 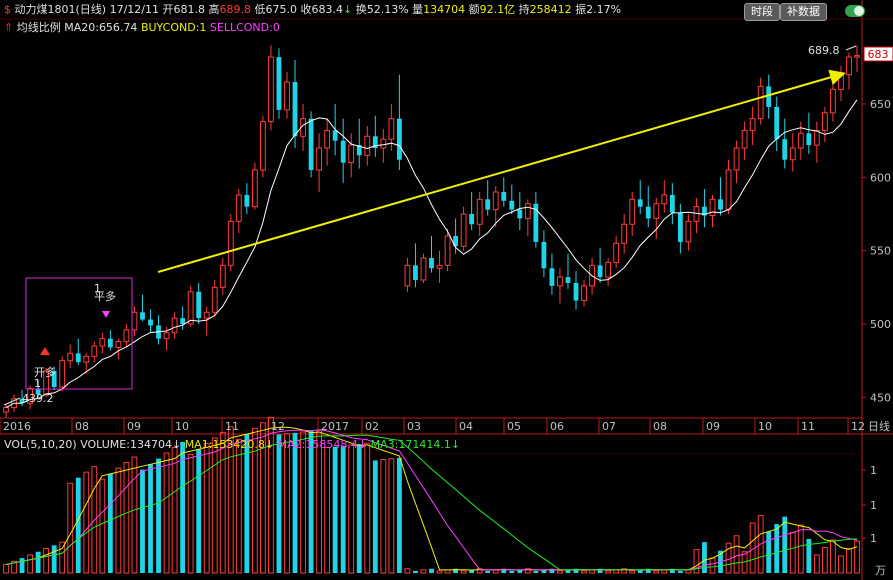 I want to click on last-price-label: 683, so click(x=878, y=54).